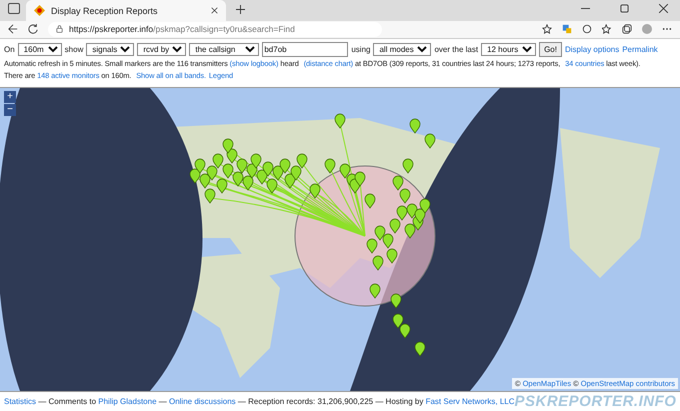  I want to click on zoom-out-button: −, so click(10, 110).